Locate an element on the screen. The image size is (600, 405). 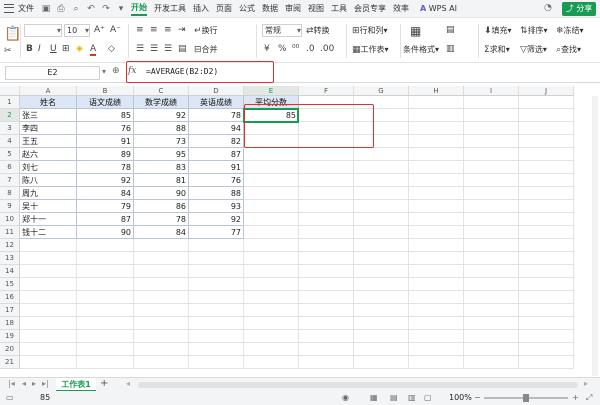
menu-tools: 工具 is located at coordinates (339, 8).